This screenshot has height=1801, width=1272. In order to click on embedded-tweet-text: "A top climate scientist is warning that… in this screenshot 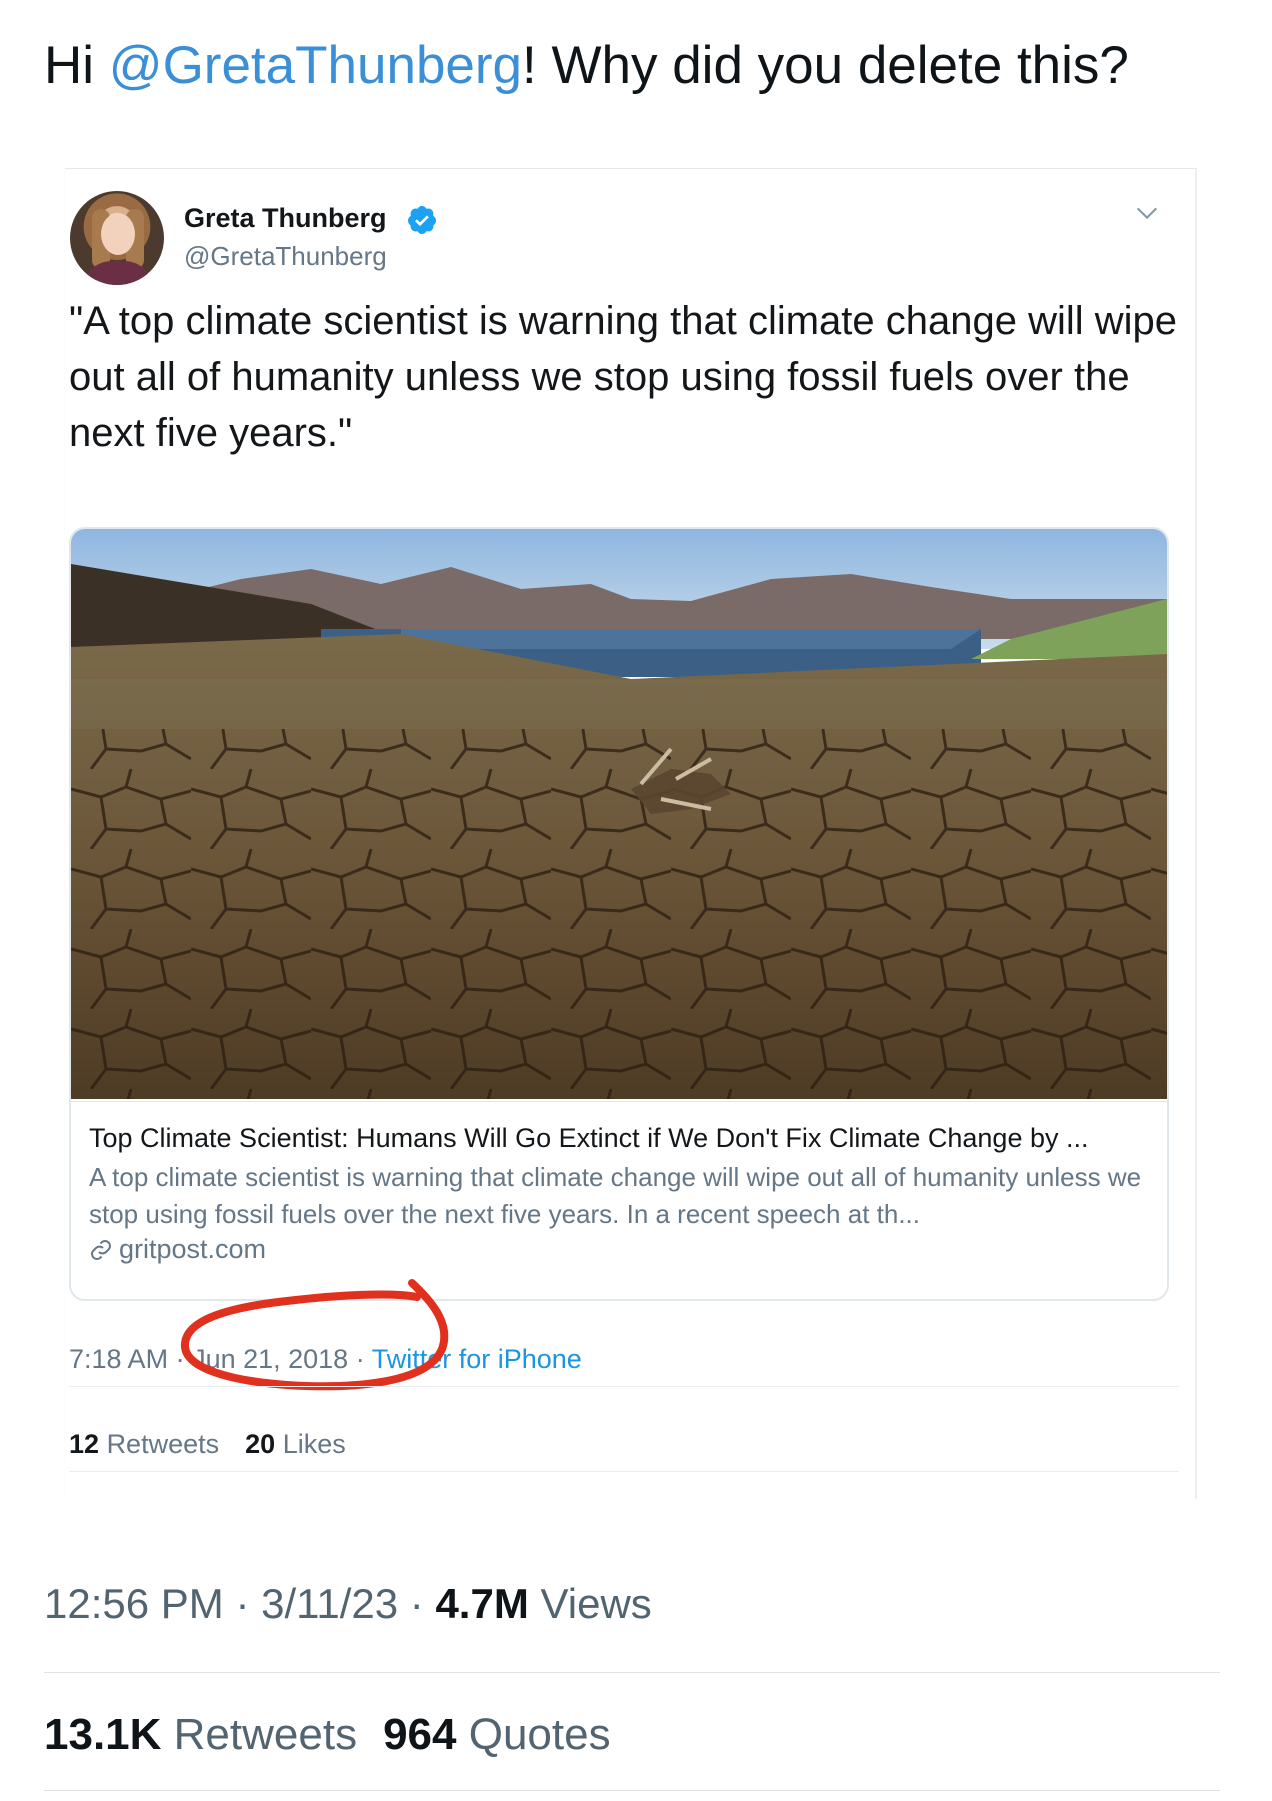, I will do `click(623, 377)`.